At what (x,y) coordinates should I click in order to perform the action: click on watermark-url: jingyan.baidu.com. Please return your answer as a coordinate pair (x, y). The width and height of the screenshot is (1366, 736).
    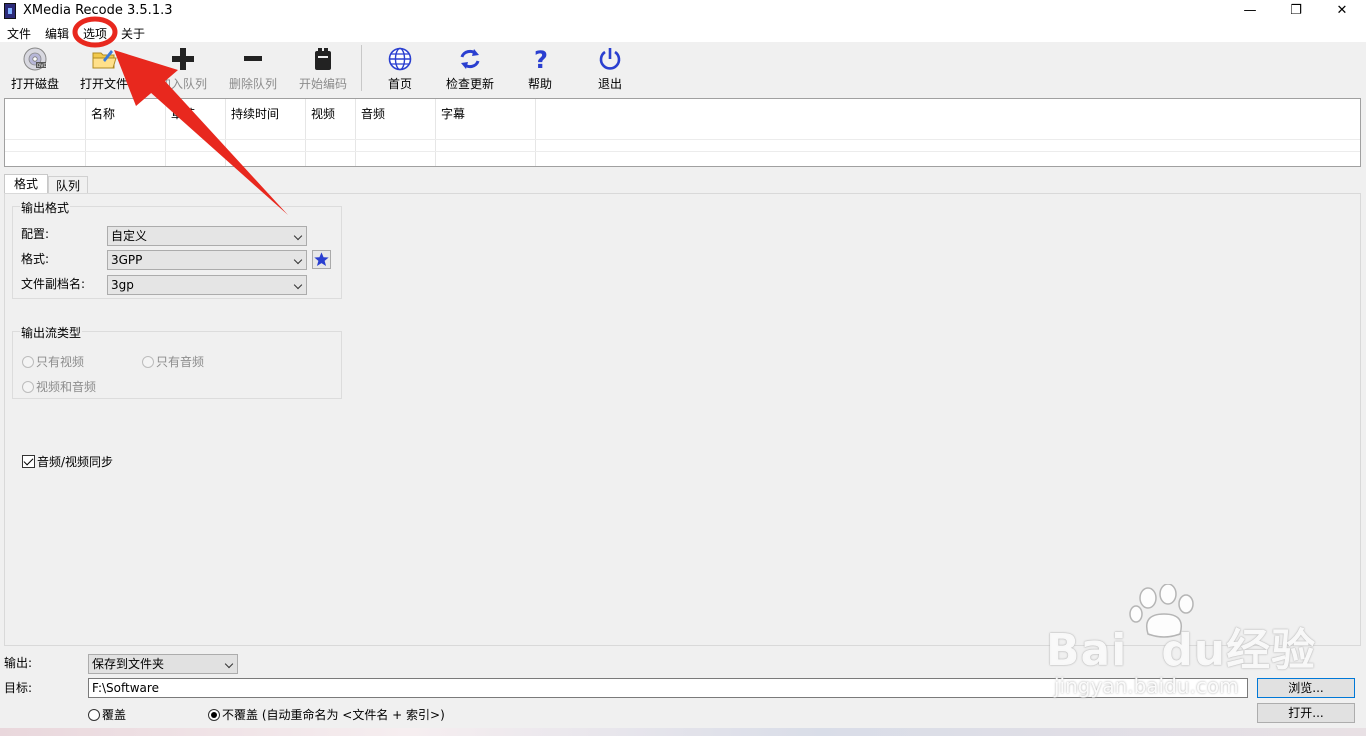
    Looking at the image, I should click on (1146, 686).